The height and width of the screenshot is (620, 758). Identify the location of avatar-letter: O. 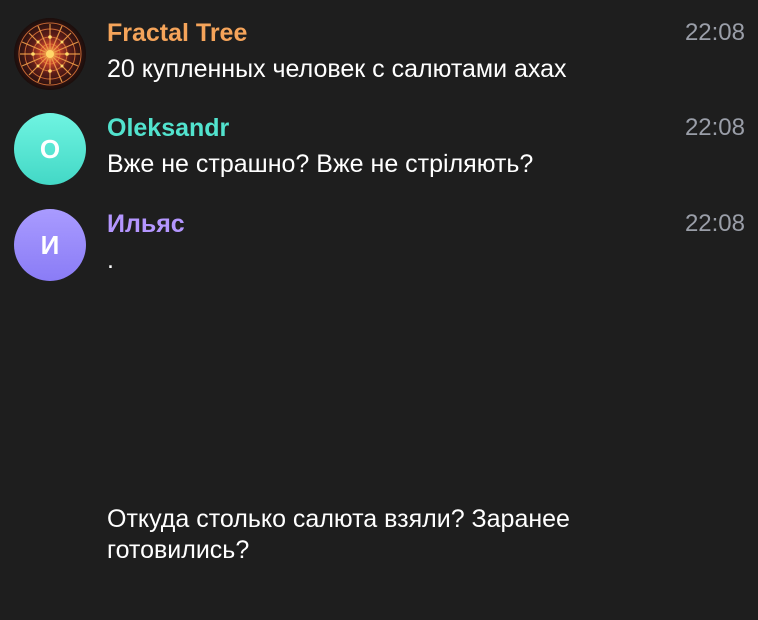
(50, 148).